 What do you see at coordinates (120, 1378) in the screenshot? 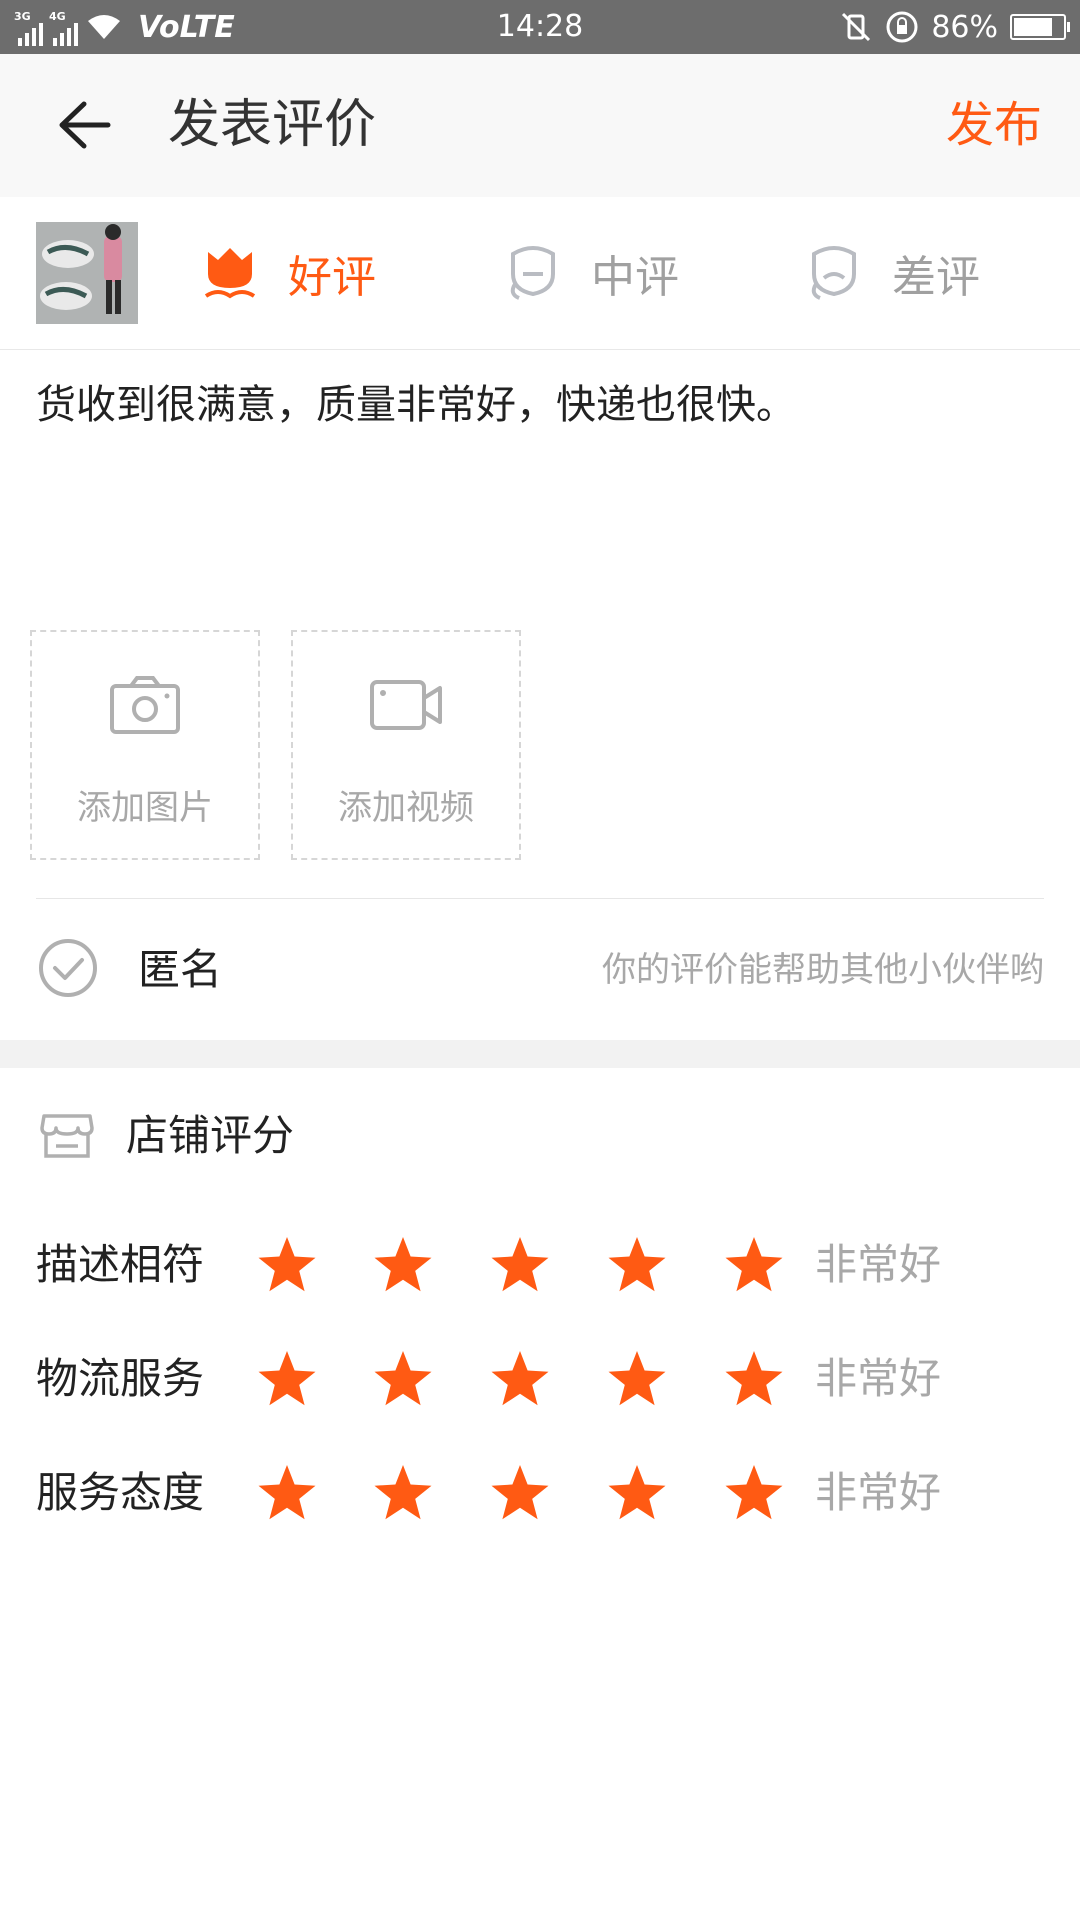
I see `rating-row-label: 物流服务` at bounding box center [120, 1378].